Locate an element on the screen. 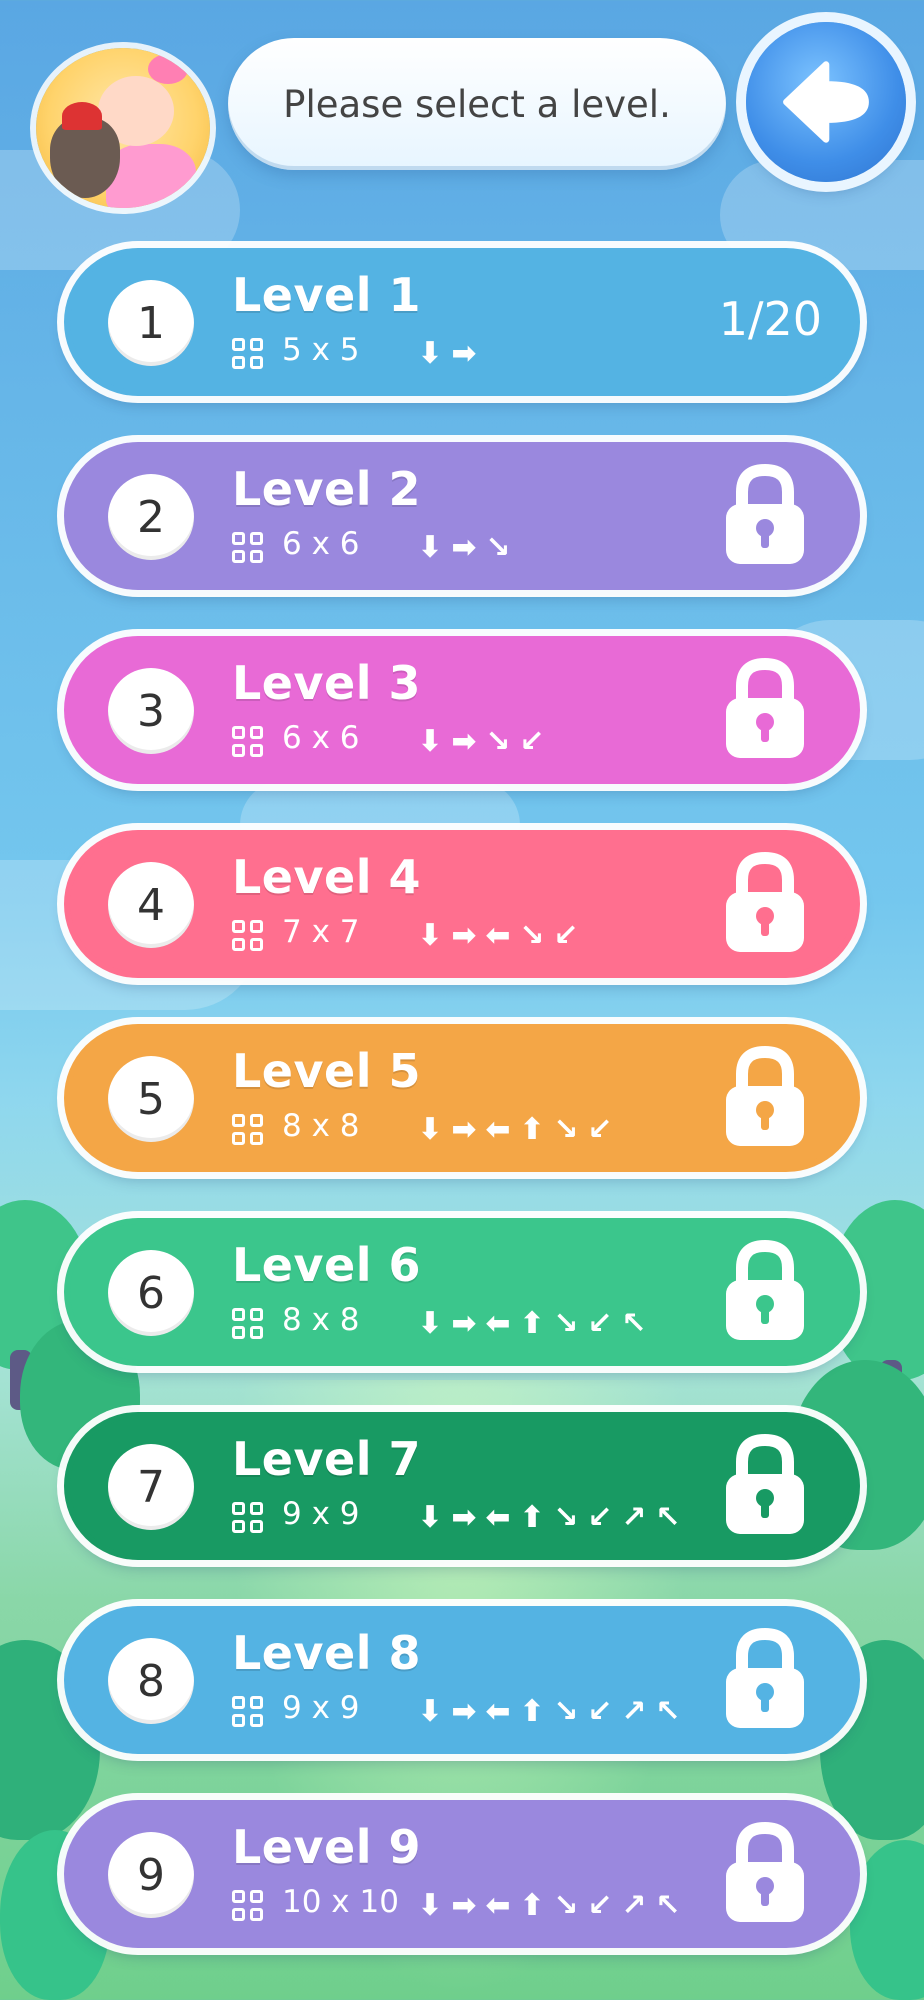 The width and height of the screenshot is (924, 2000). direction-arrows: ⬇ ➡ ⬅ ⬆ ↘ ↙ ↖ is located at coordinates (532, 1323).